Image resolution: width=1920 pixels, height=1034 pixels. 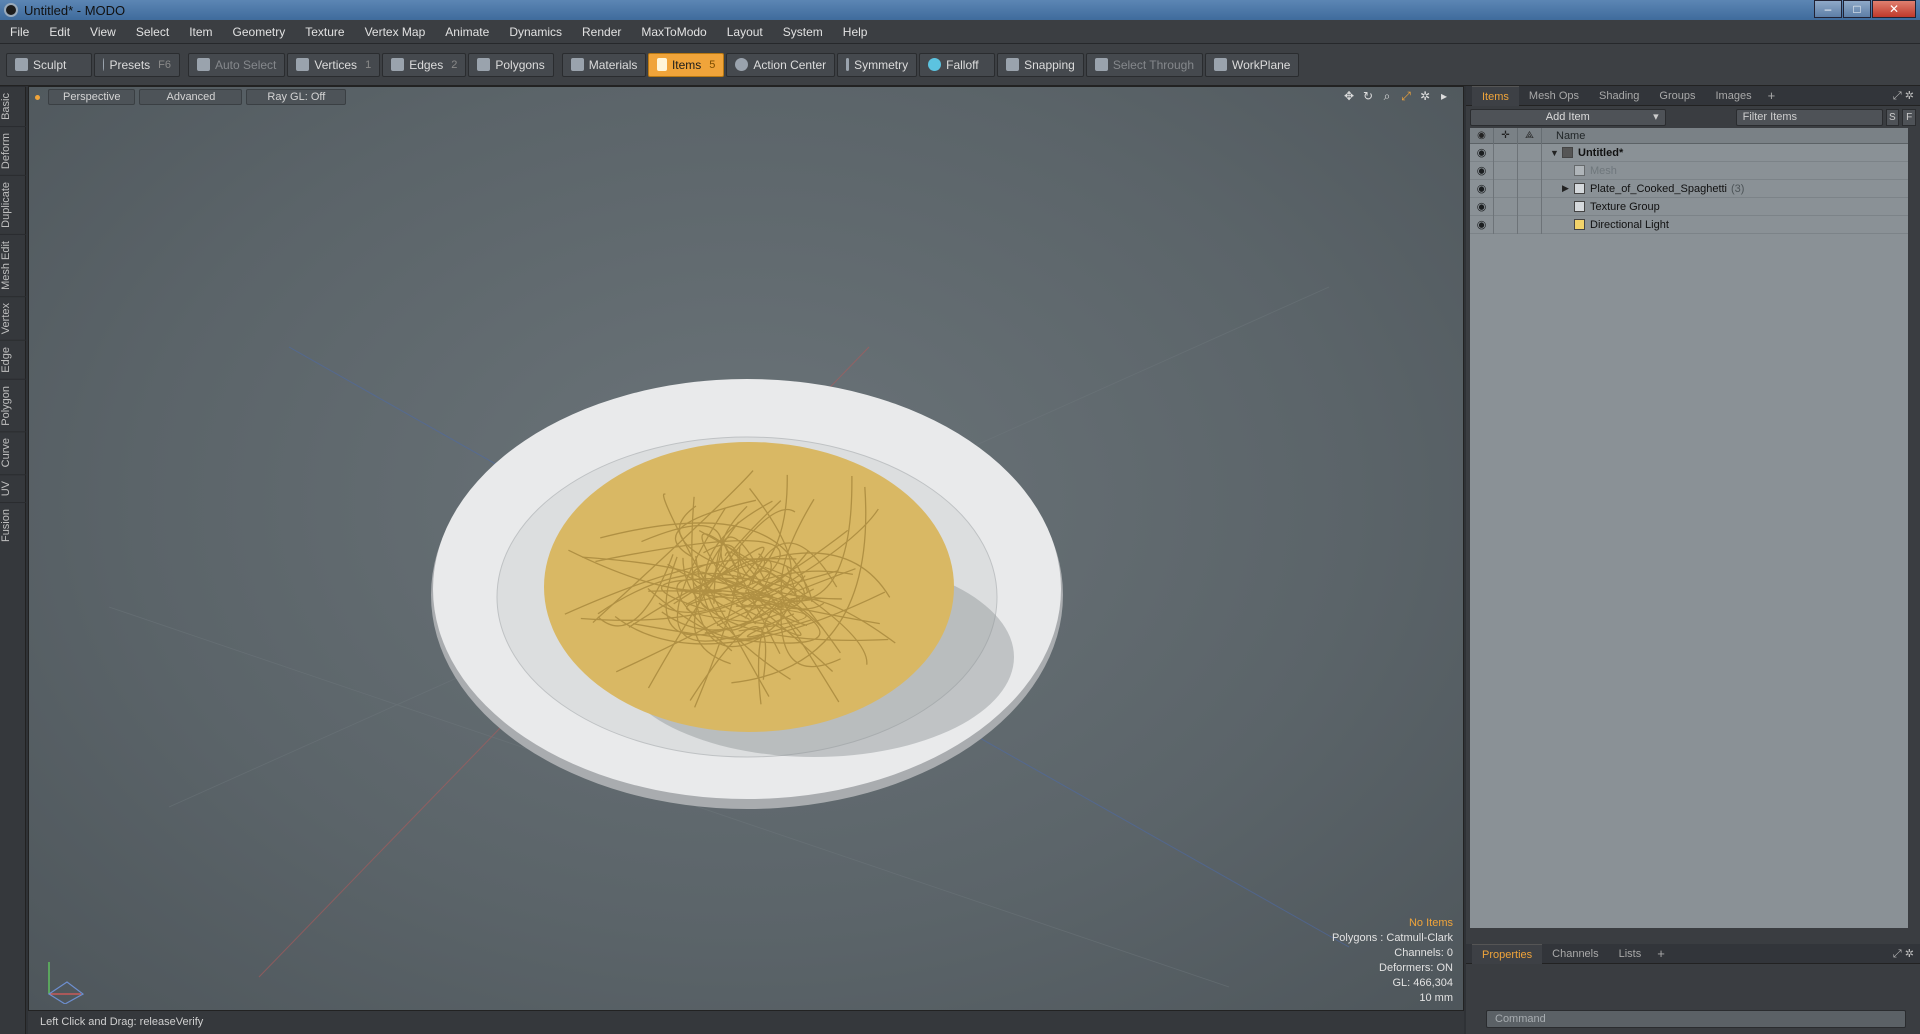 What do you see at coordinates (1507, 953) in the screenshot?
I see `tab-properties: Properties` at bounding box center [1507, 953].